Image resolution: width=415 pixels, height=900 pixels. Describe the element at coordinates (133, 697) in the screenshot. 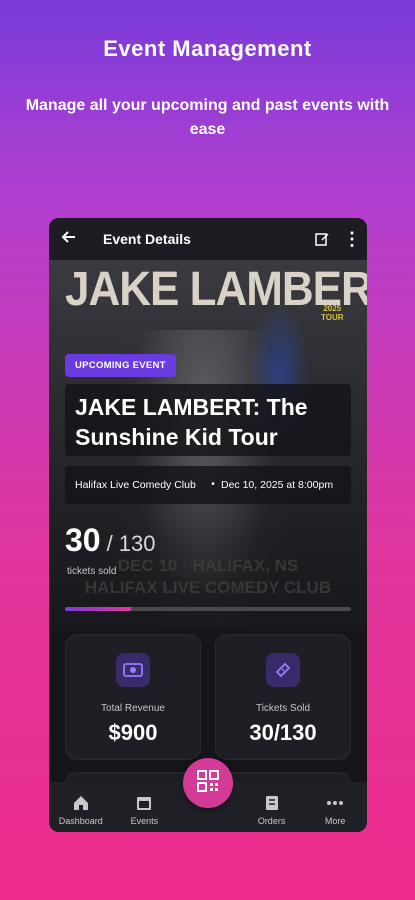

I see `revenue-card: Total Revenue $900` at that location.